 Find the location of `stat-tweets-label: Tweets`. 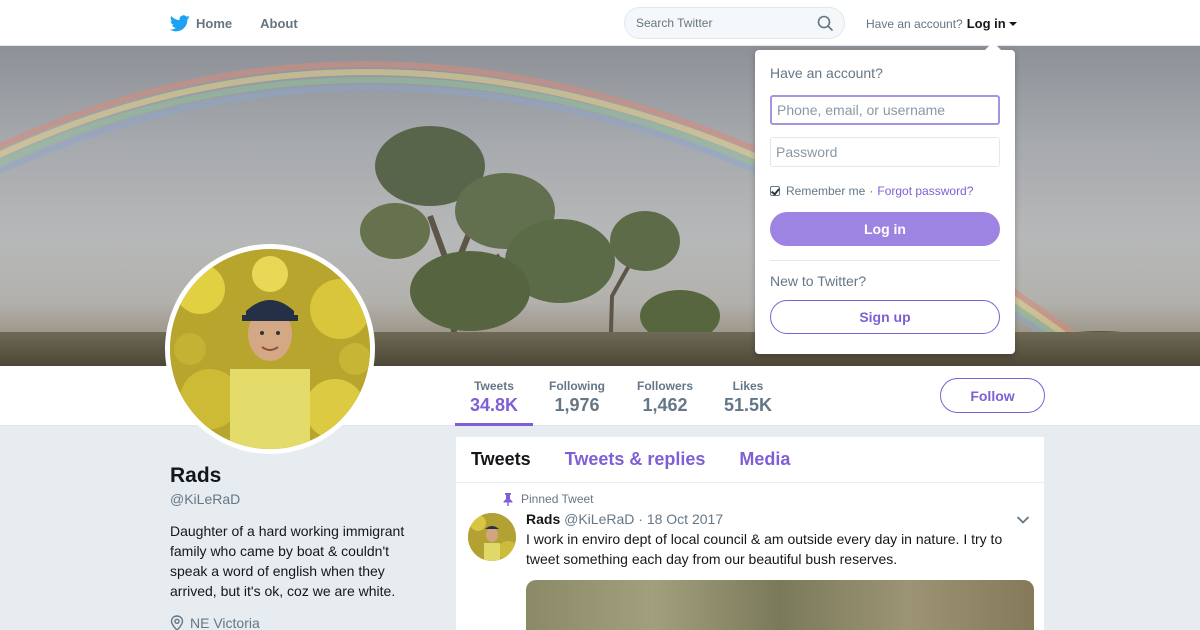

stat-tweets-label: Tweets is located at coordinates (494, 386).